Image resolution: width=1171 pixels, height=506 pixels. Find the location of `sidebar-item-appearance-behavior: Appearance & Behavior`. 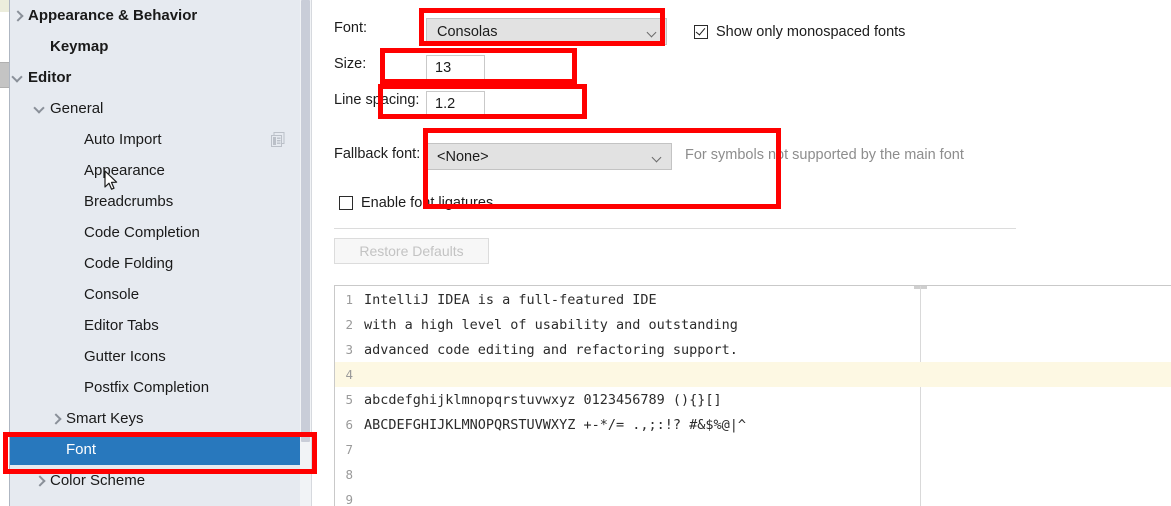

sidebar-item-appearance-behavior: Appearance & Behavior is located at coordinates (155, 15).